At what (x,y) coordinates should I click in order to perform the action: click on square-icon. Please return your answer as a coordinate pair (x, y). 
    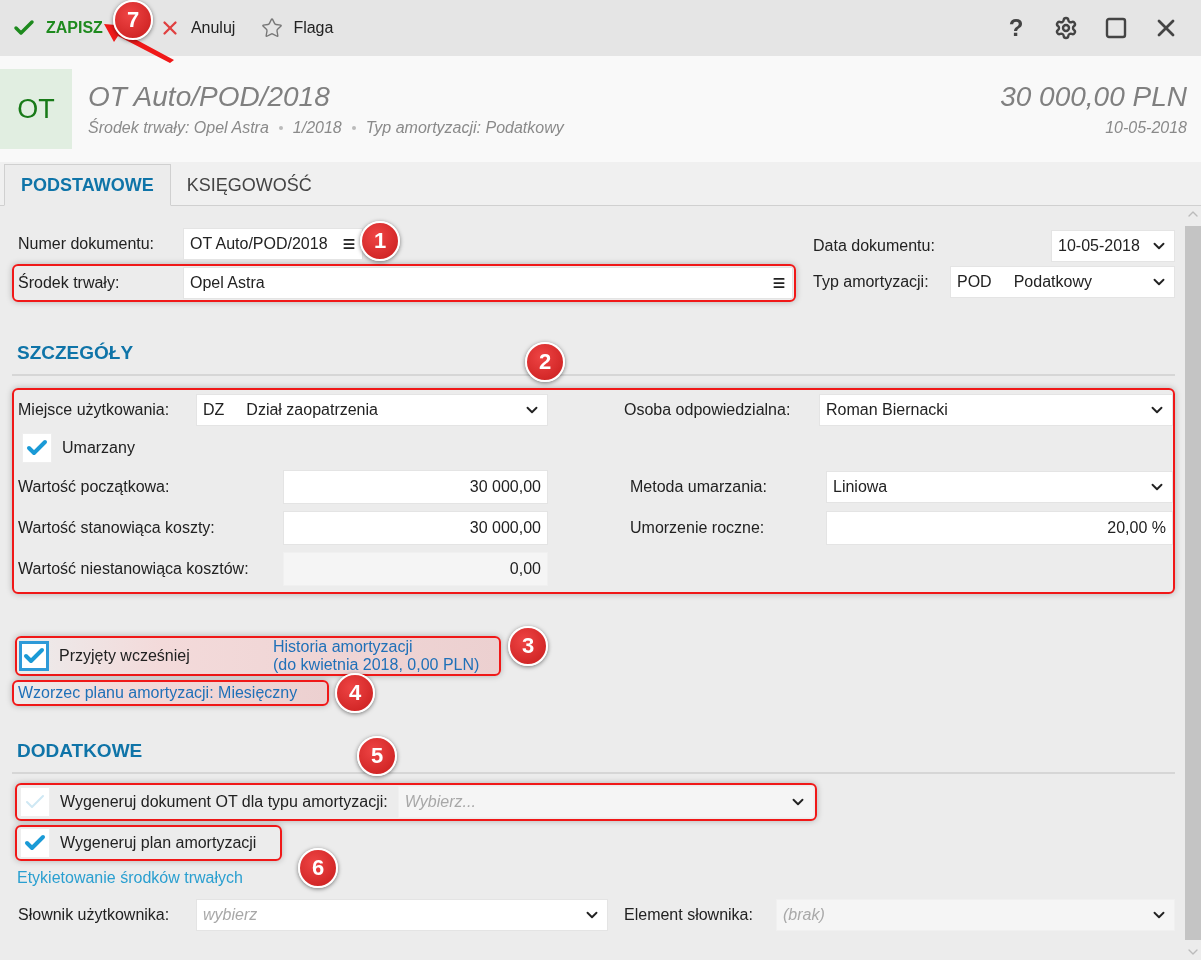
    Looking at the image, I should click on (1116, 28).